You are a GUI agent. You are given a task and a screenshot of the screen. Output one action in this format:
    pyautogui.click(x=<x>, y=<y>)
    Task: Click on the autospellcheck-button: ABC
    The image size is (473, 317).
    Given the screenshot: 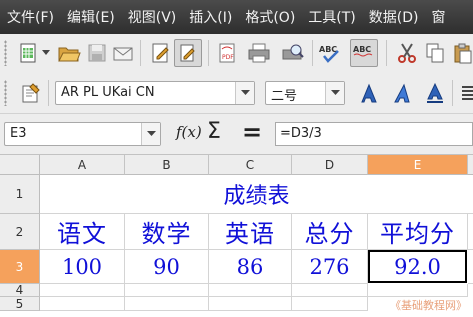 What is the action you would take?
    pyautogui.click(x=364, y=53)
    